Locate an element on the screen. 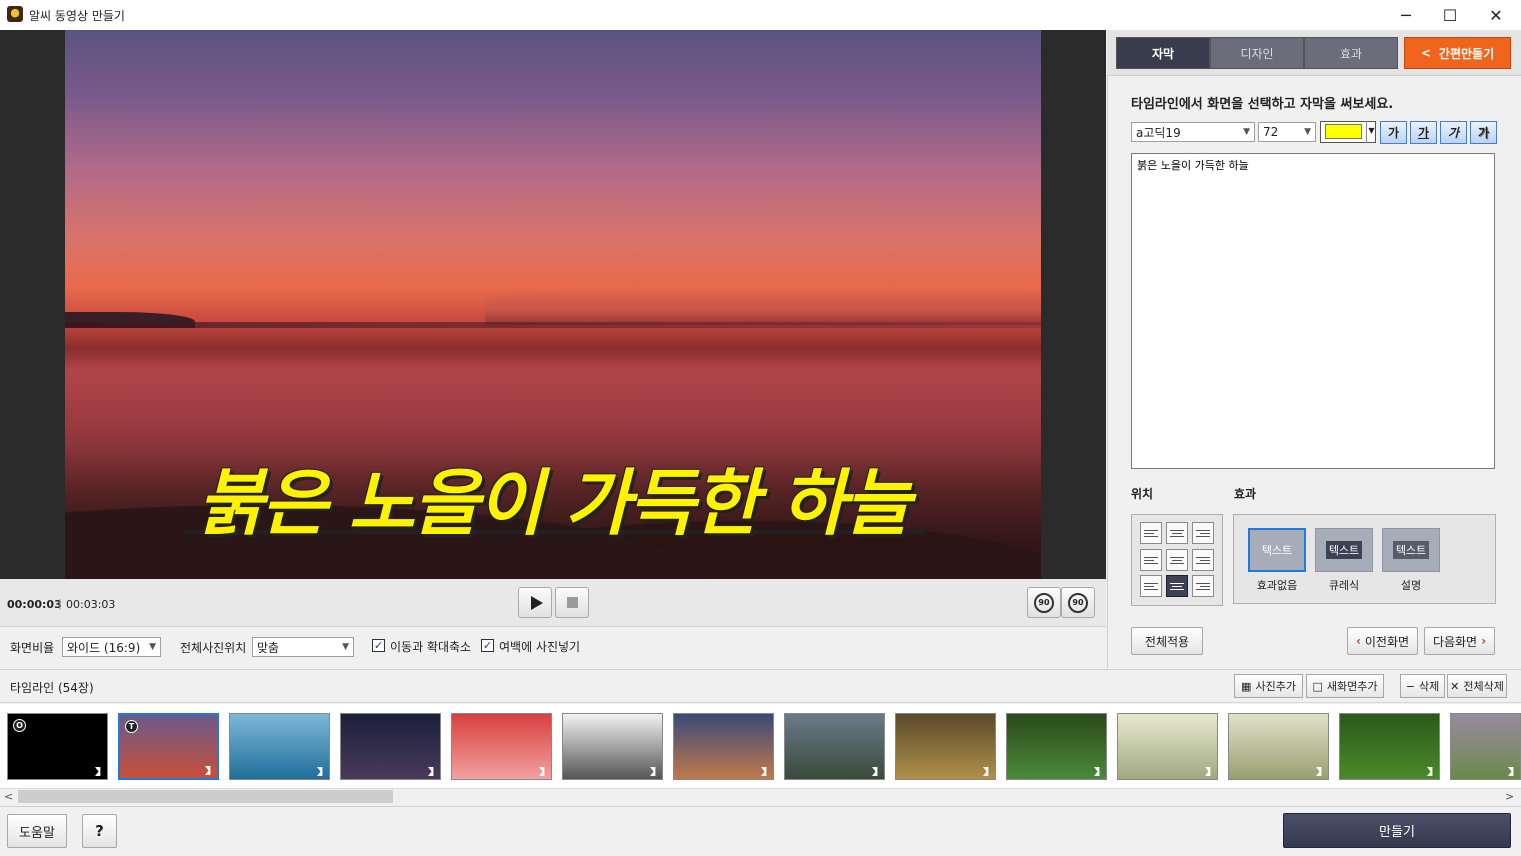 The image size is (1521, 856). chevron-left-icon: < is located at coordinates (1425, 53).